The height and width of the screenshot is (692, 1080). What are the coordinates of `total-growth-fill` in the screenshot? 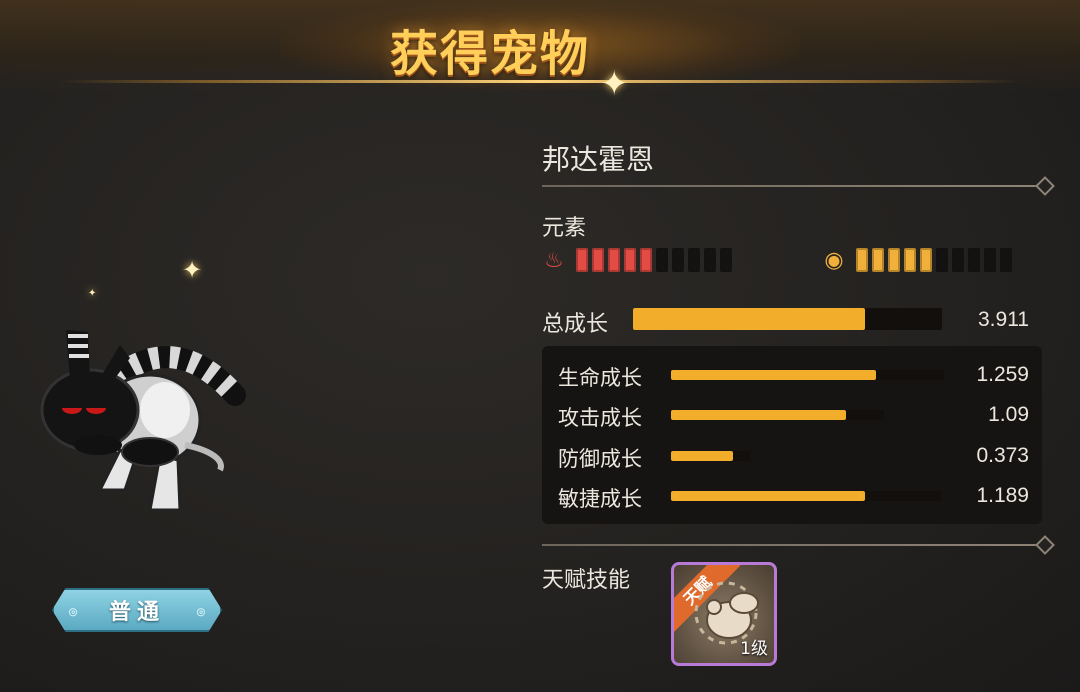 It's located at (749, 319).